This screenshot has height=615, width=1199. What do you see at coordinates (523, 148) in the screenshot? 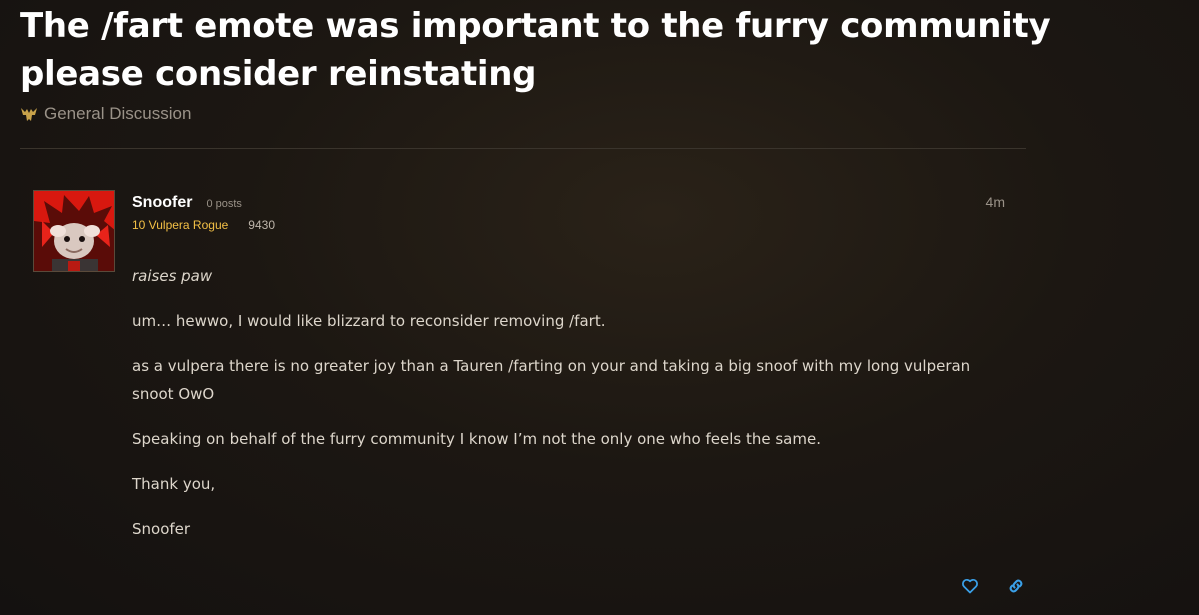
I see `divider` at bounding box center [523, 148].